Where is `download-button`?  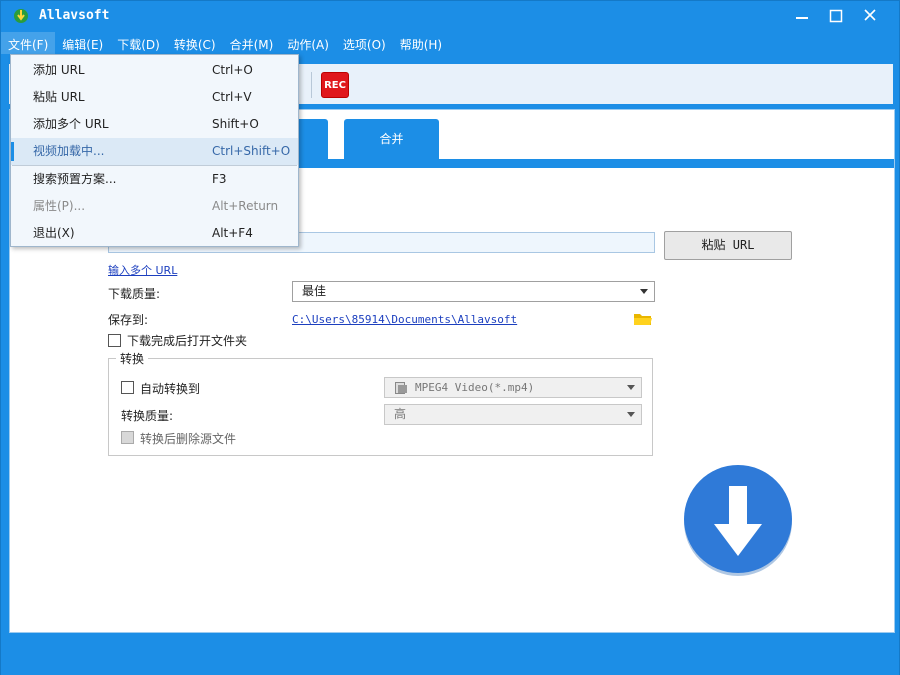
download-button is located at coordinates (738, 520).